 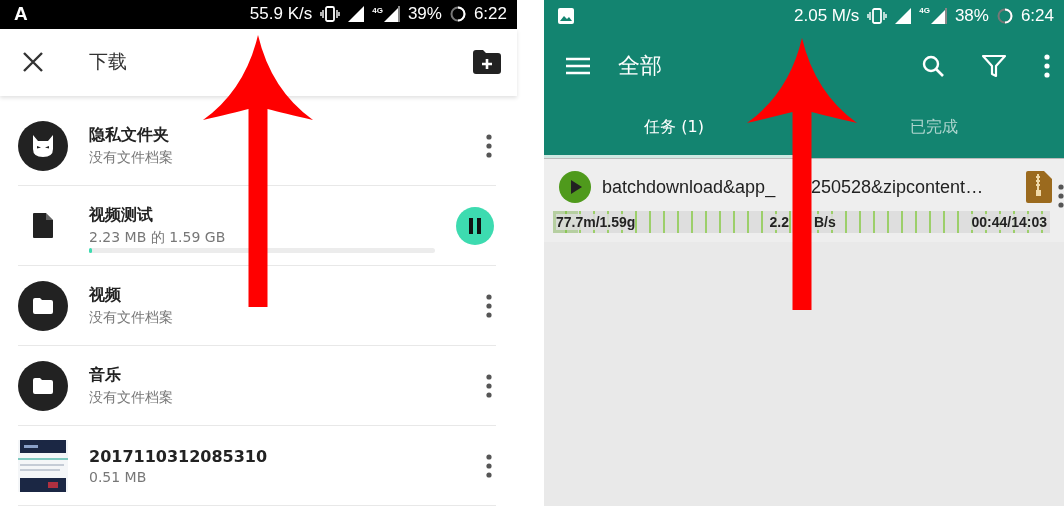 I want to click on new-folder-button, so click(x=487, y=62).